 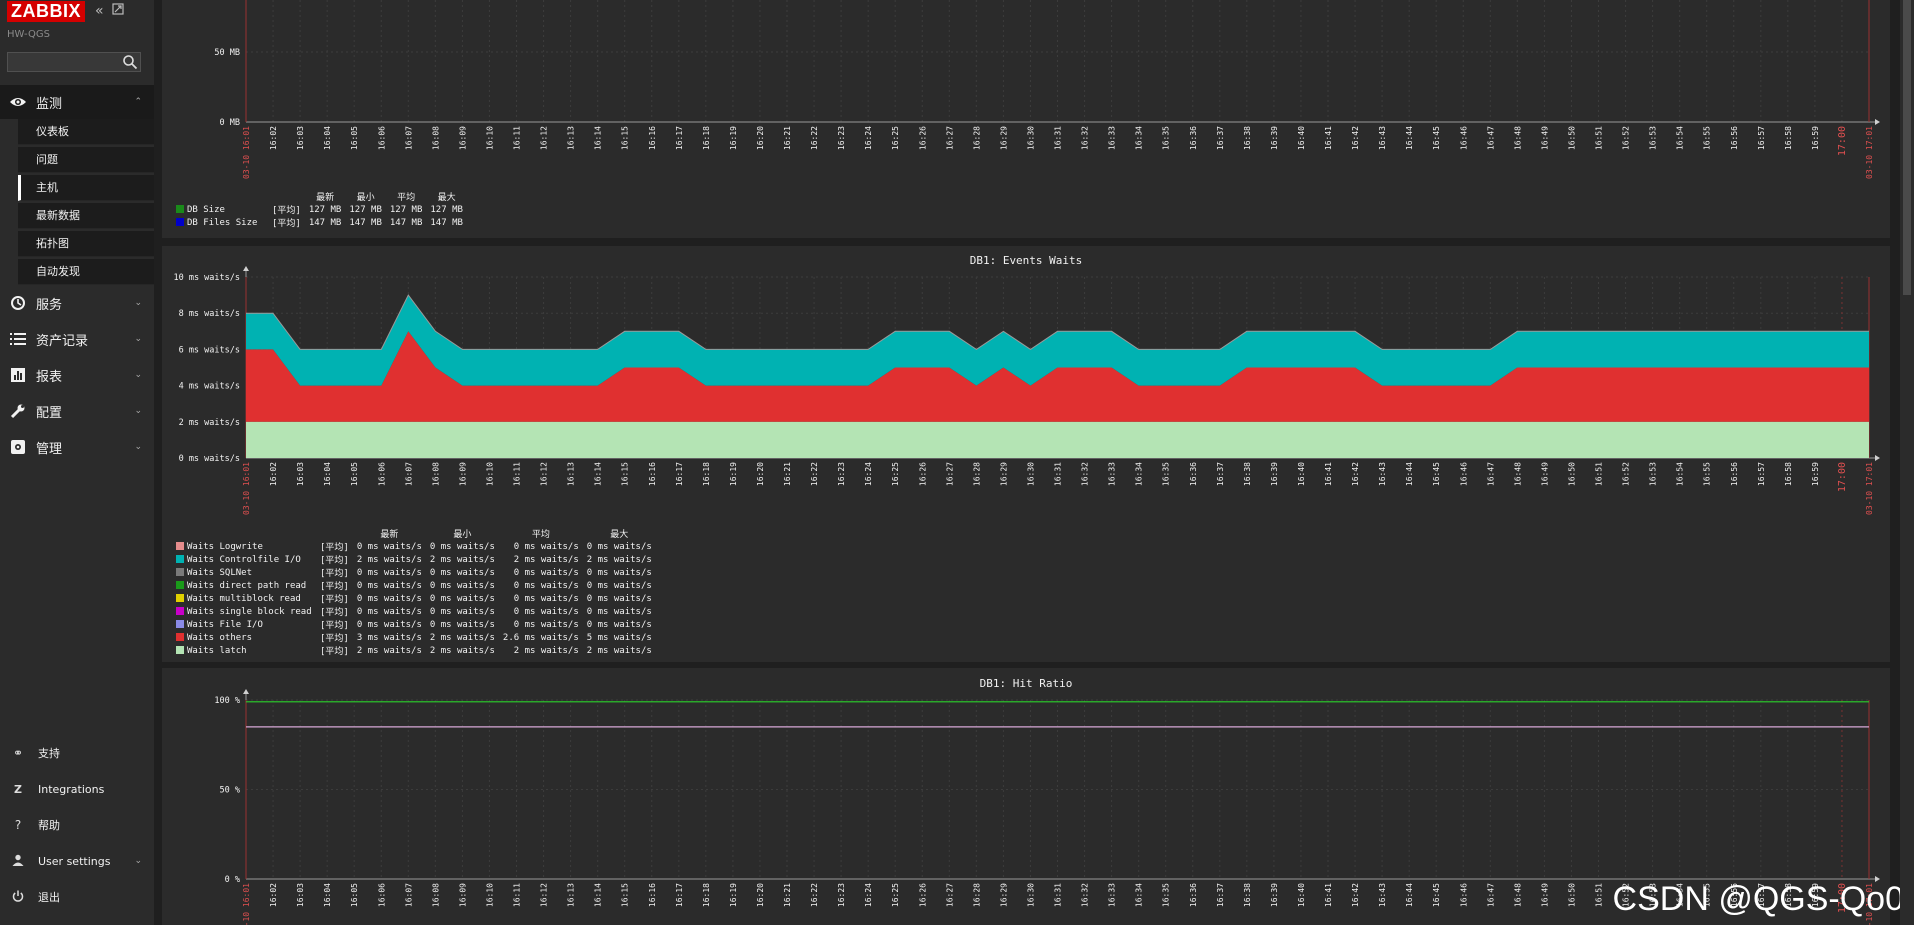 I want to click on kiosk-mode-icon, so click(x=117, y=11).